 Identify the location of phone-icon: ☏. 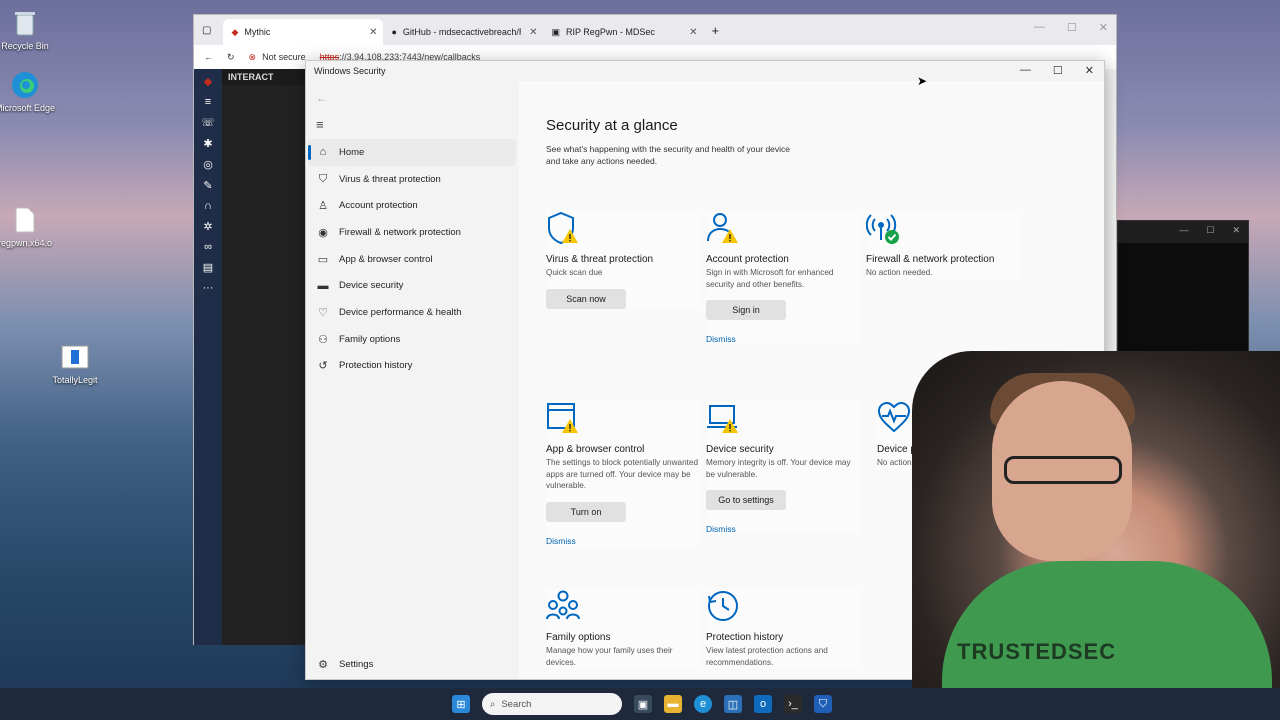
(208, 122).